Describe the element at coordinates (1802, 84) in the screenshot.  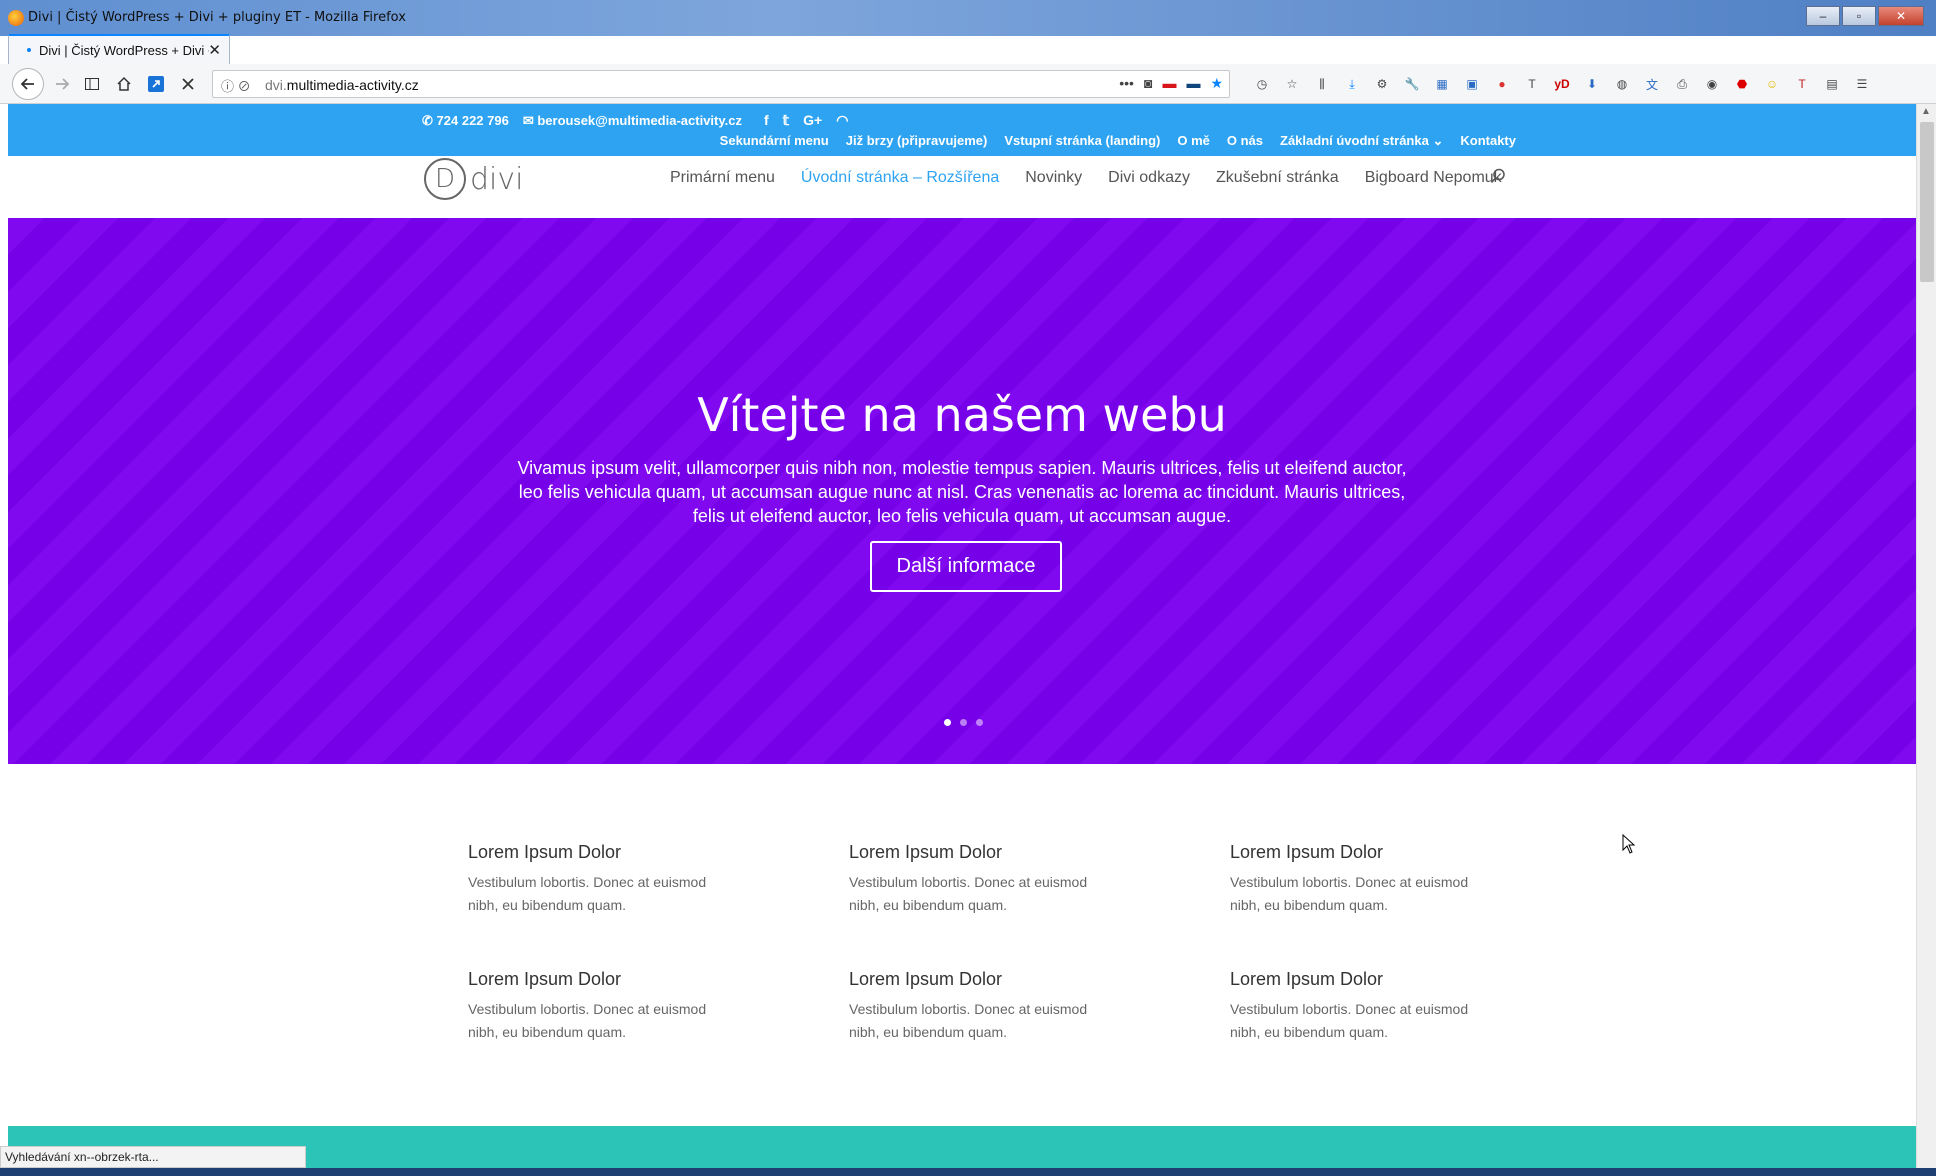
I see `font-addon-icon: T` at that location.